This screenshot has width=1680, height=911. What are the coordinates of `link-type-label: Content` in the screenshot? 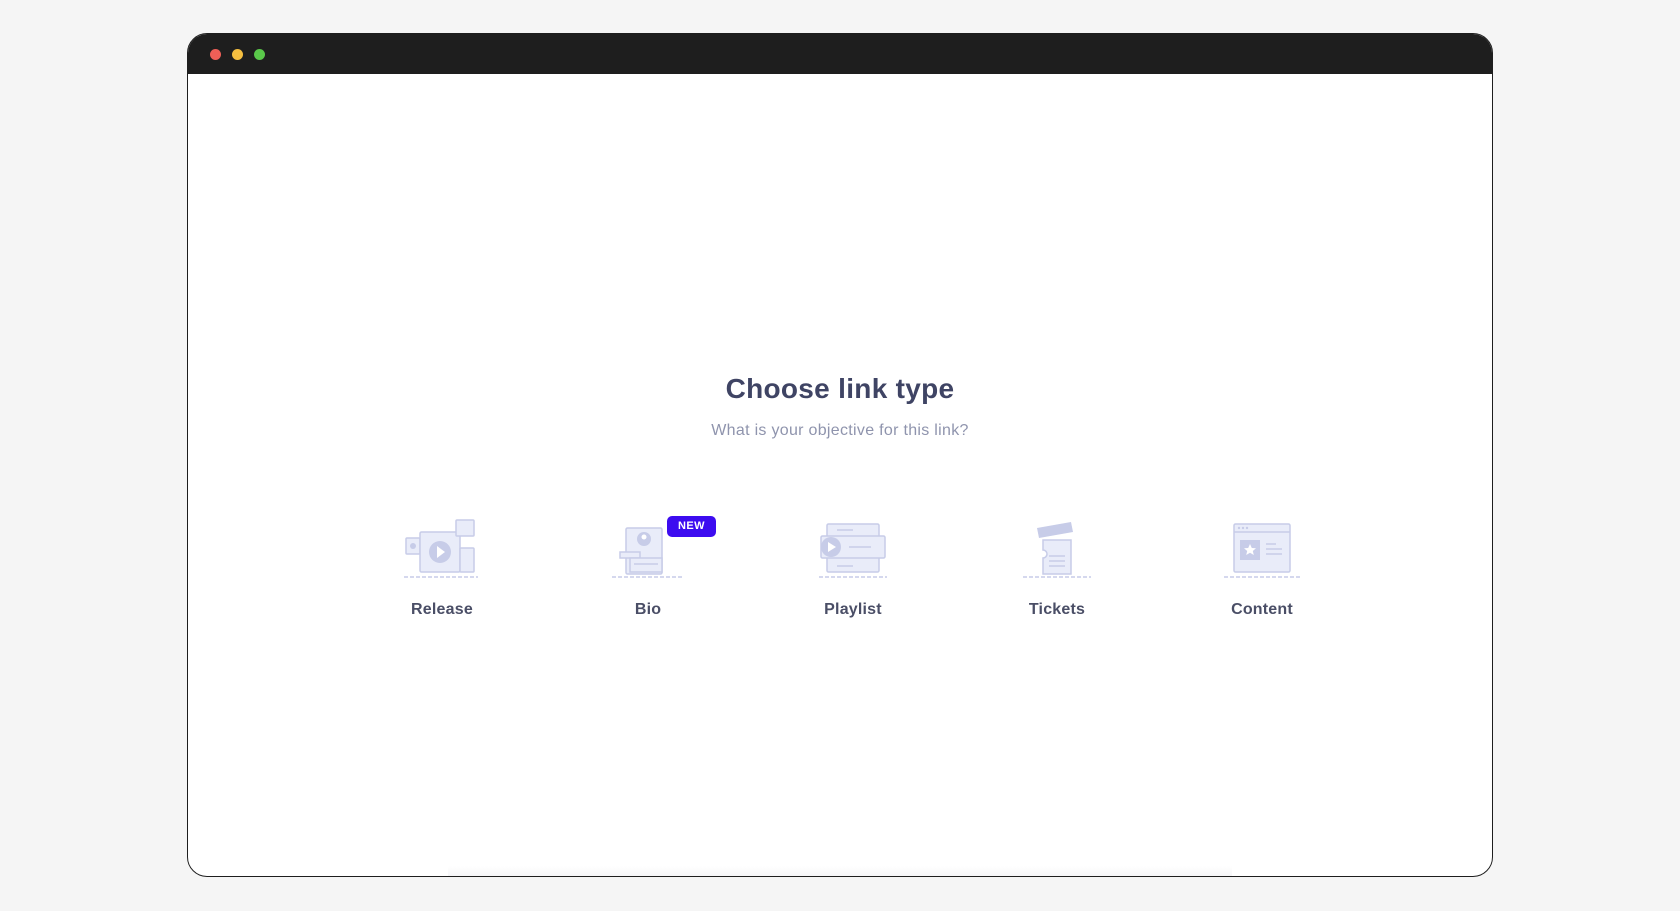 It's located at (1262, 609).